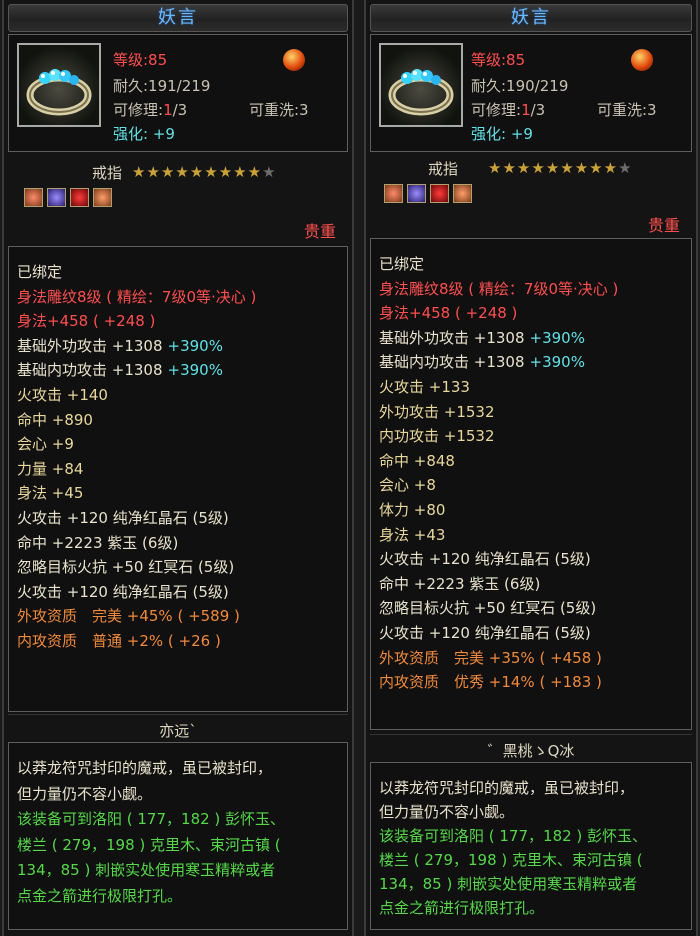  I want to click on attribute-line: 会心 +8, so click(407, 485).